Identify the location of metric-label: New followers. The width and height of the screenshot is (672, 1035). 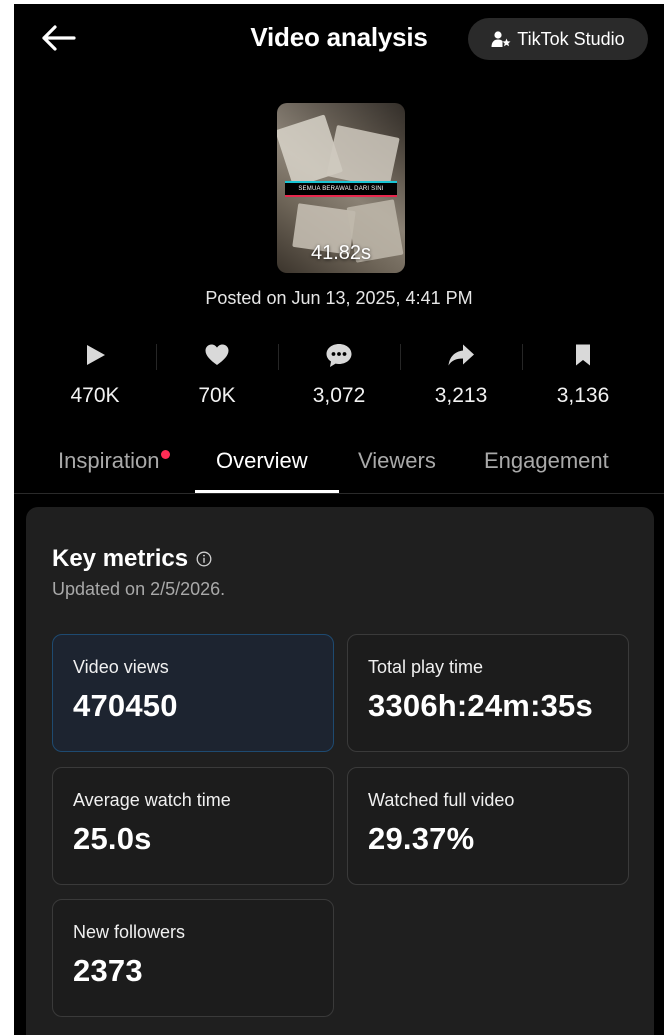
(129, 932).